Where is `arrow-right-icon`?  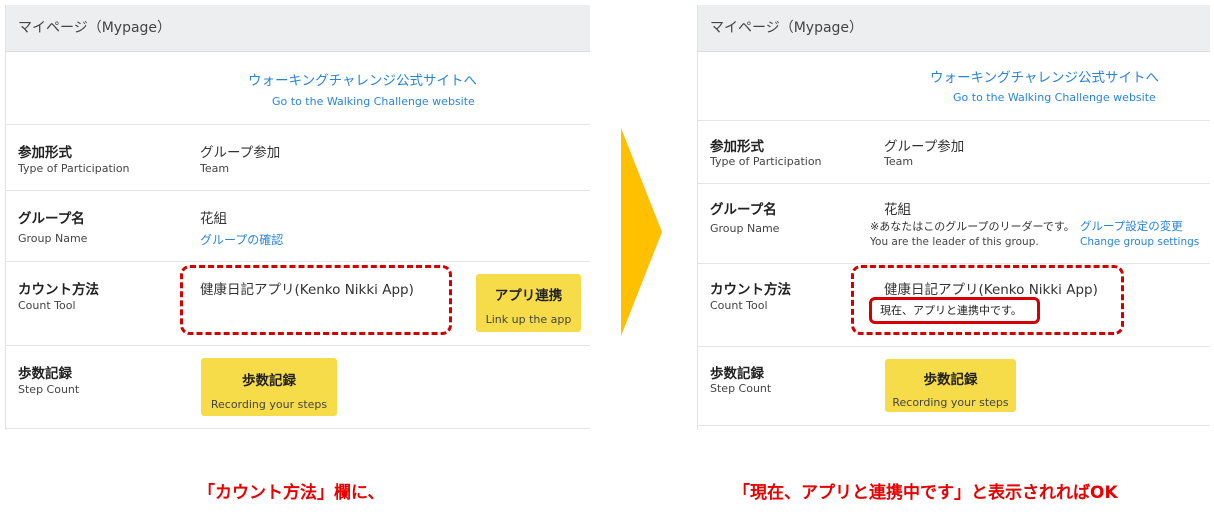 arrow-right-icon is located at coordinates (641, 232).